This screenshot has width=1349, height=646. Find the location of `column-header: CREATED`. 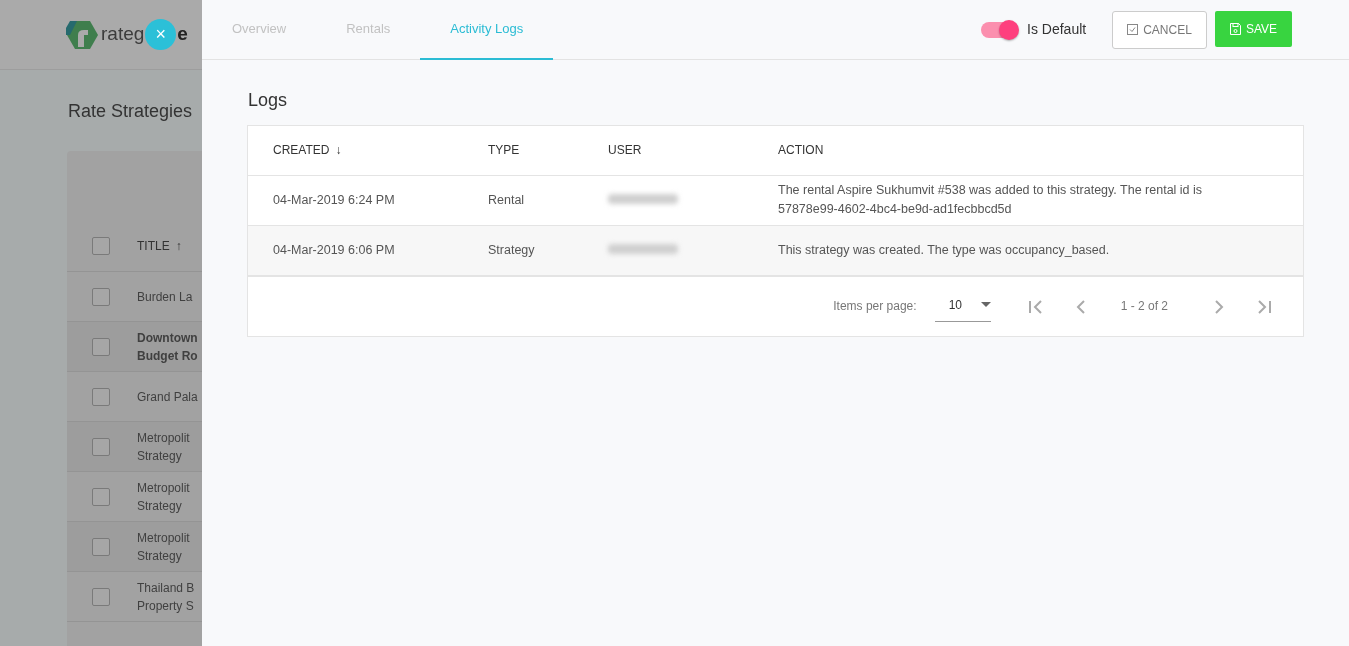

column-header: CREATED is located at coordinates (301, 150).